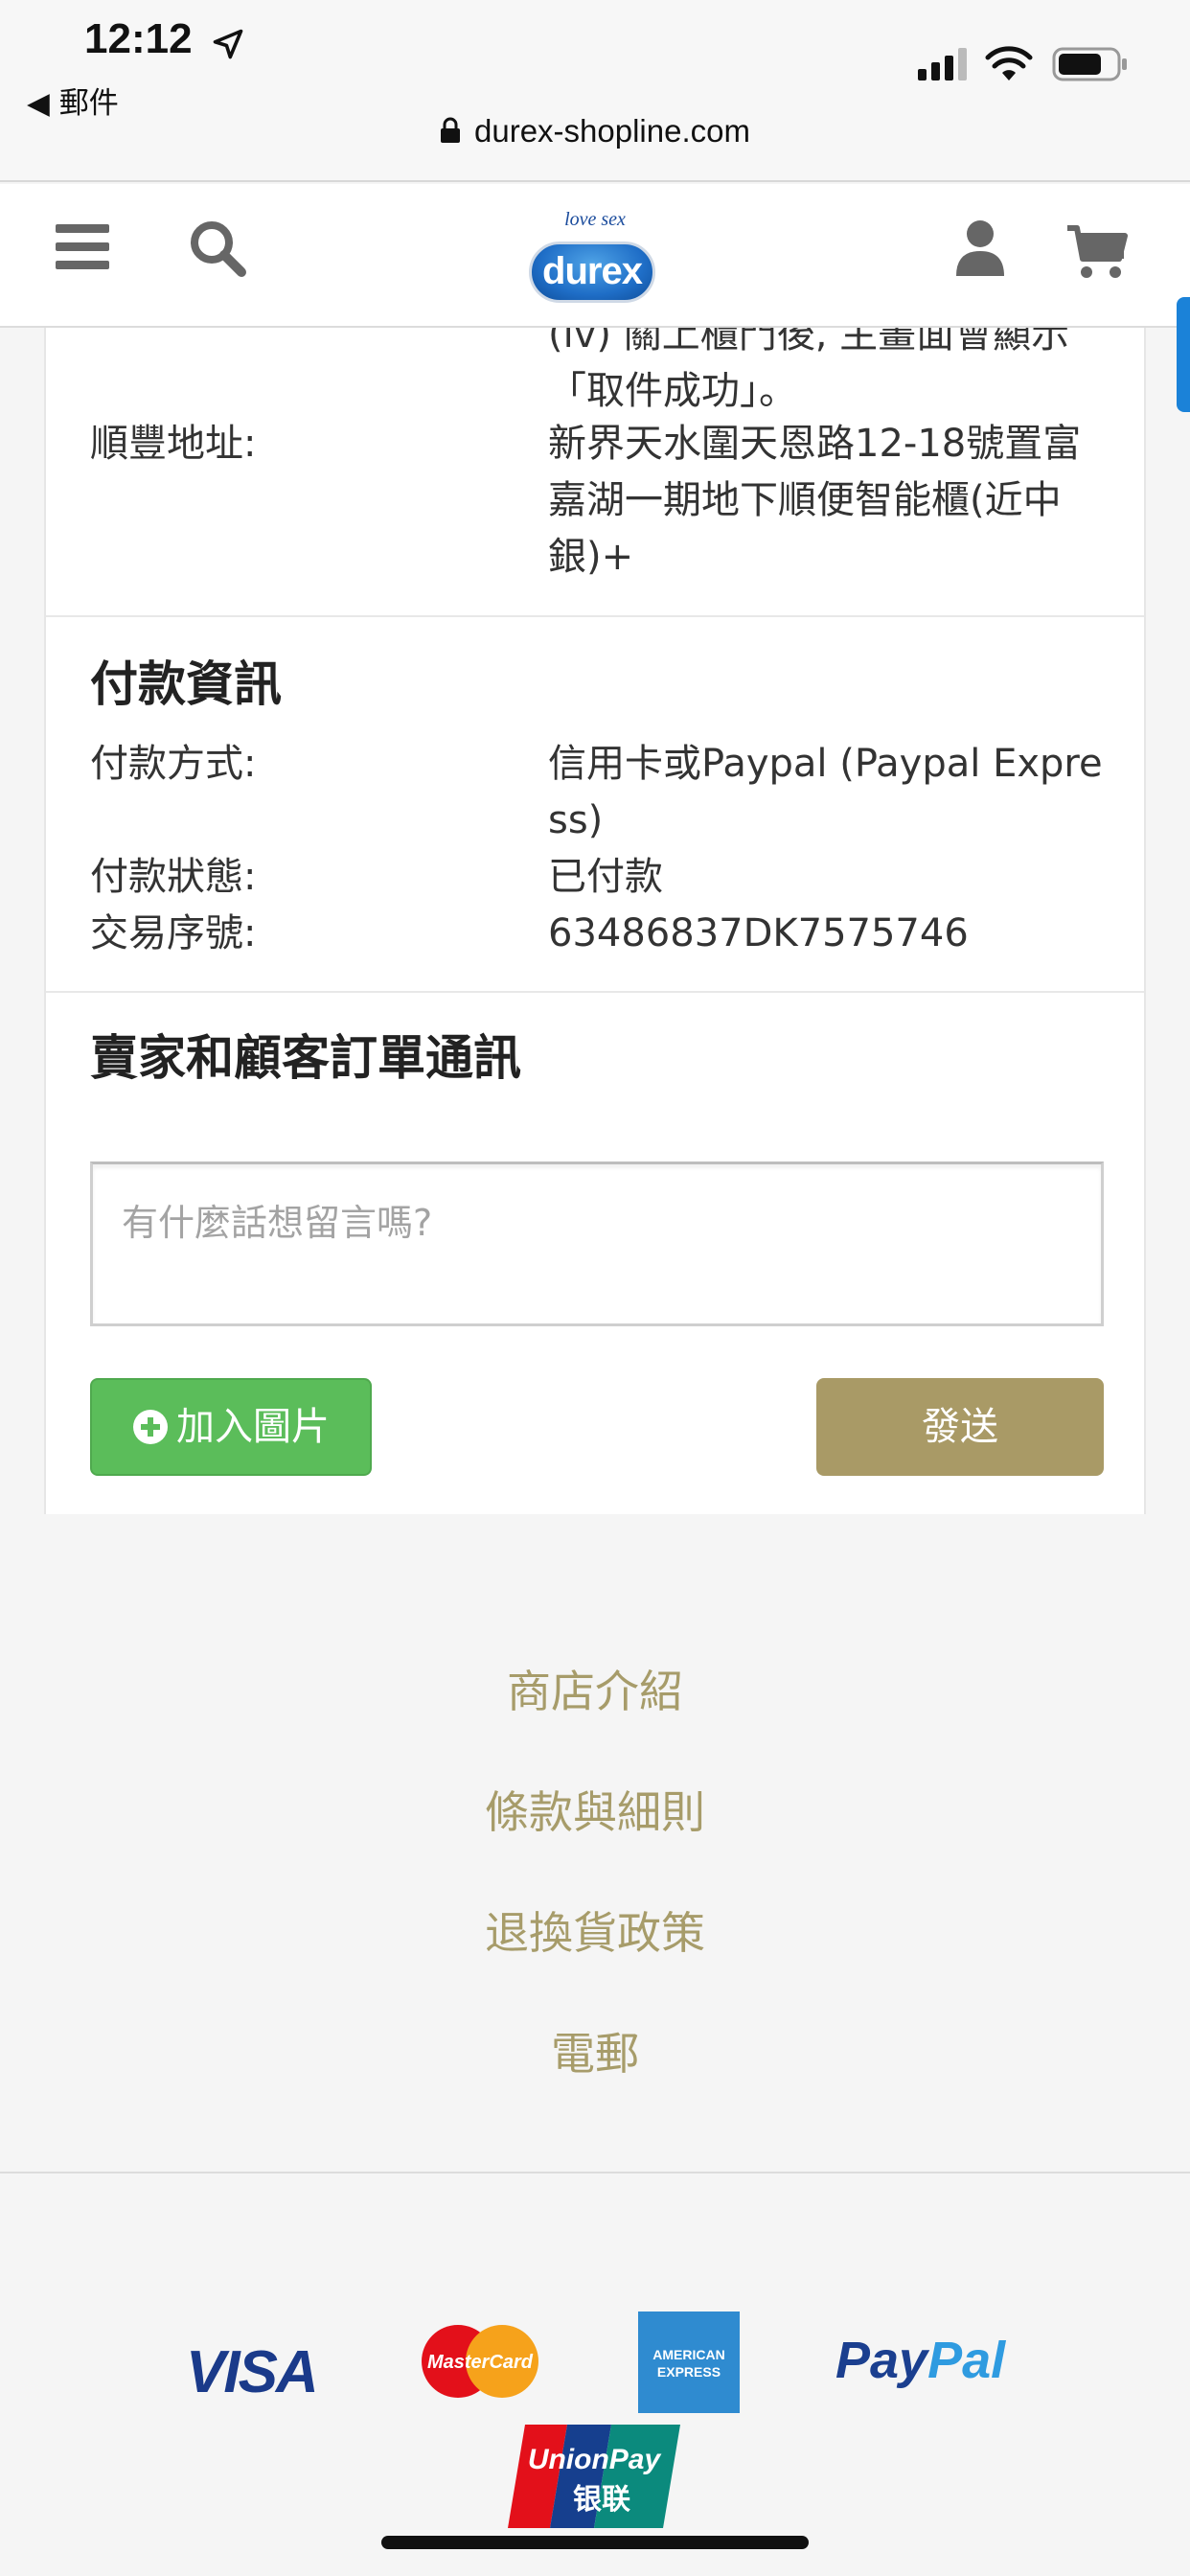 This screenshot has height=2576, width=1190. I want to click on pickup-instruction-line: (iv) 關上櫃門後, 主畫面會顯示, so click(809, 342).